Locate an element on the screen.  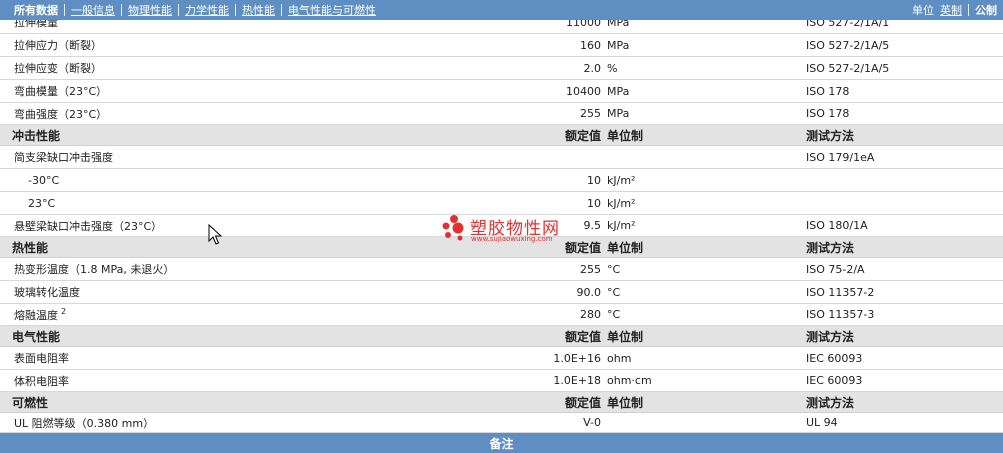
property-value: 10400 is located at coordinates (583, 91).